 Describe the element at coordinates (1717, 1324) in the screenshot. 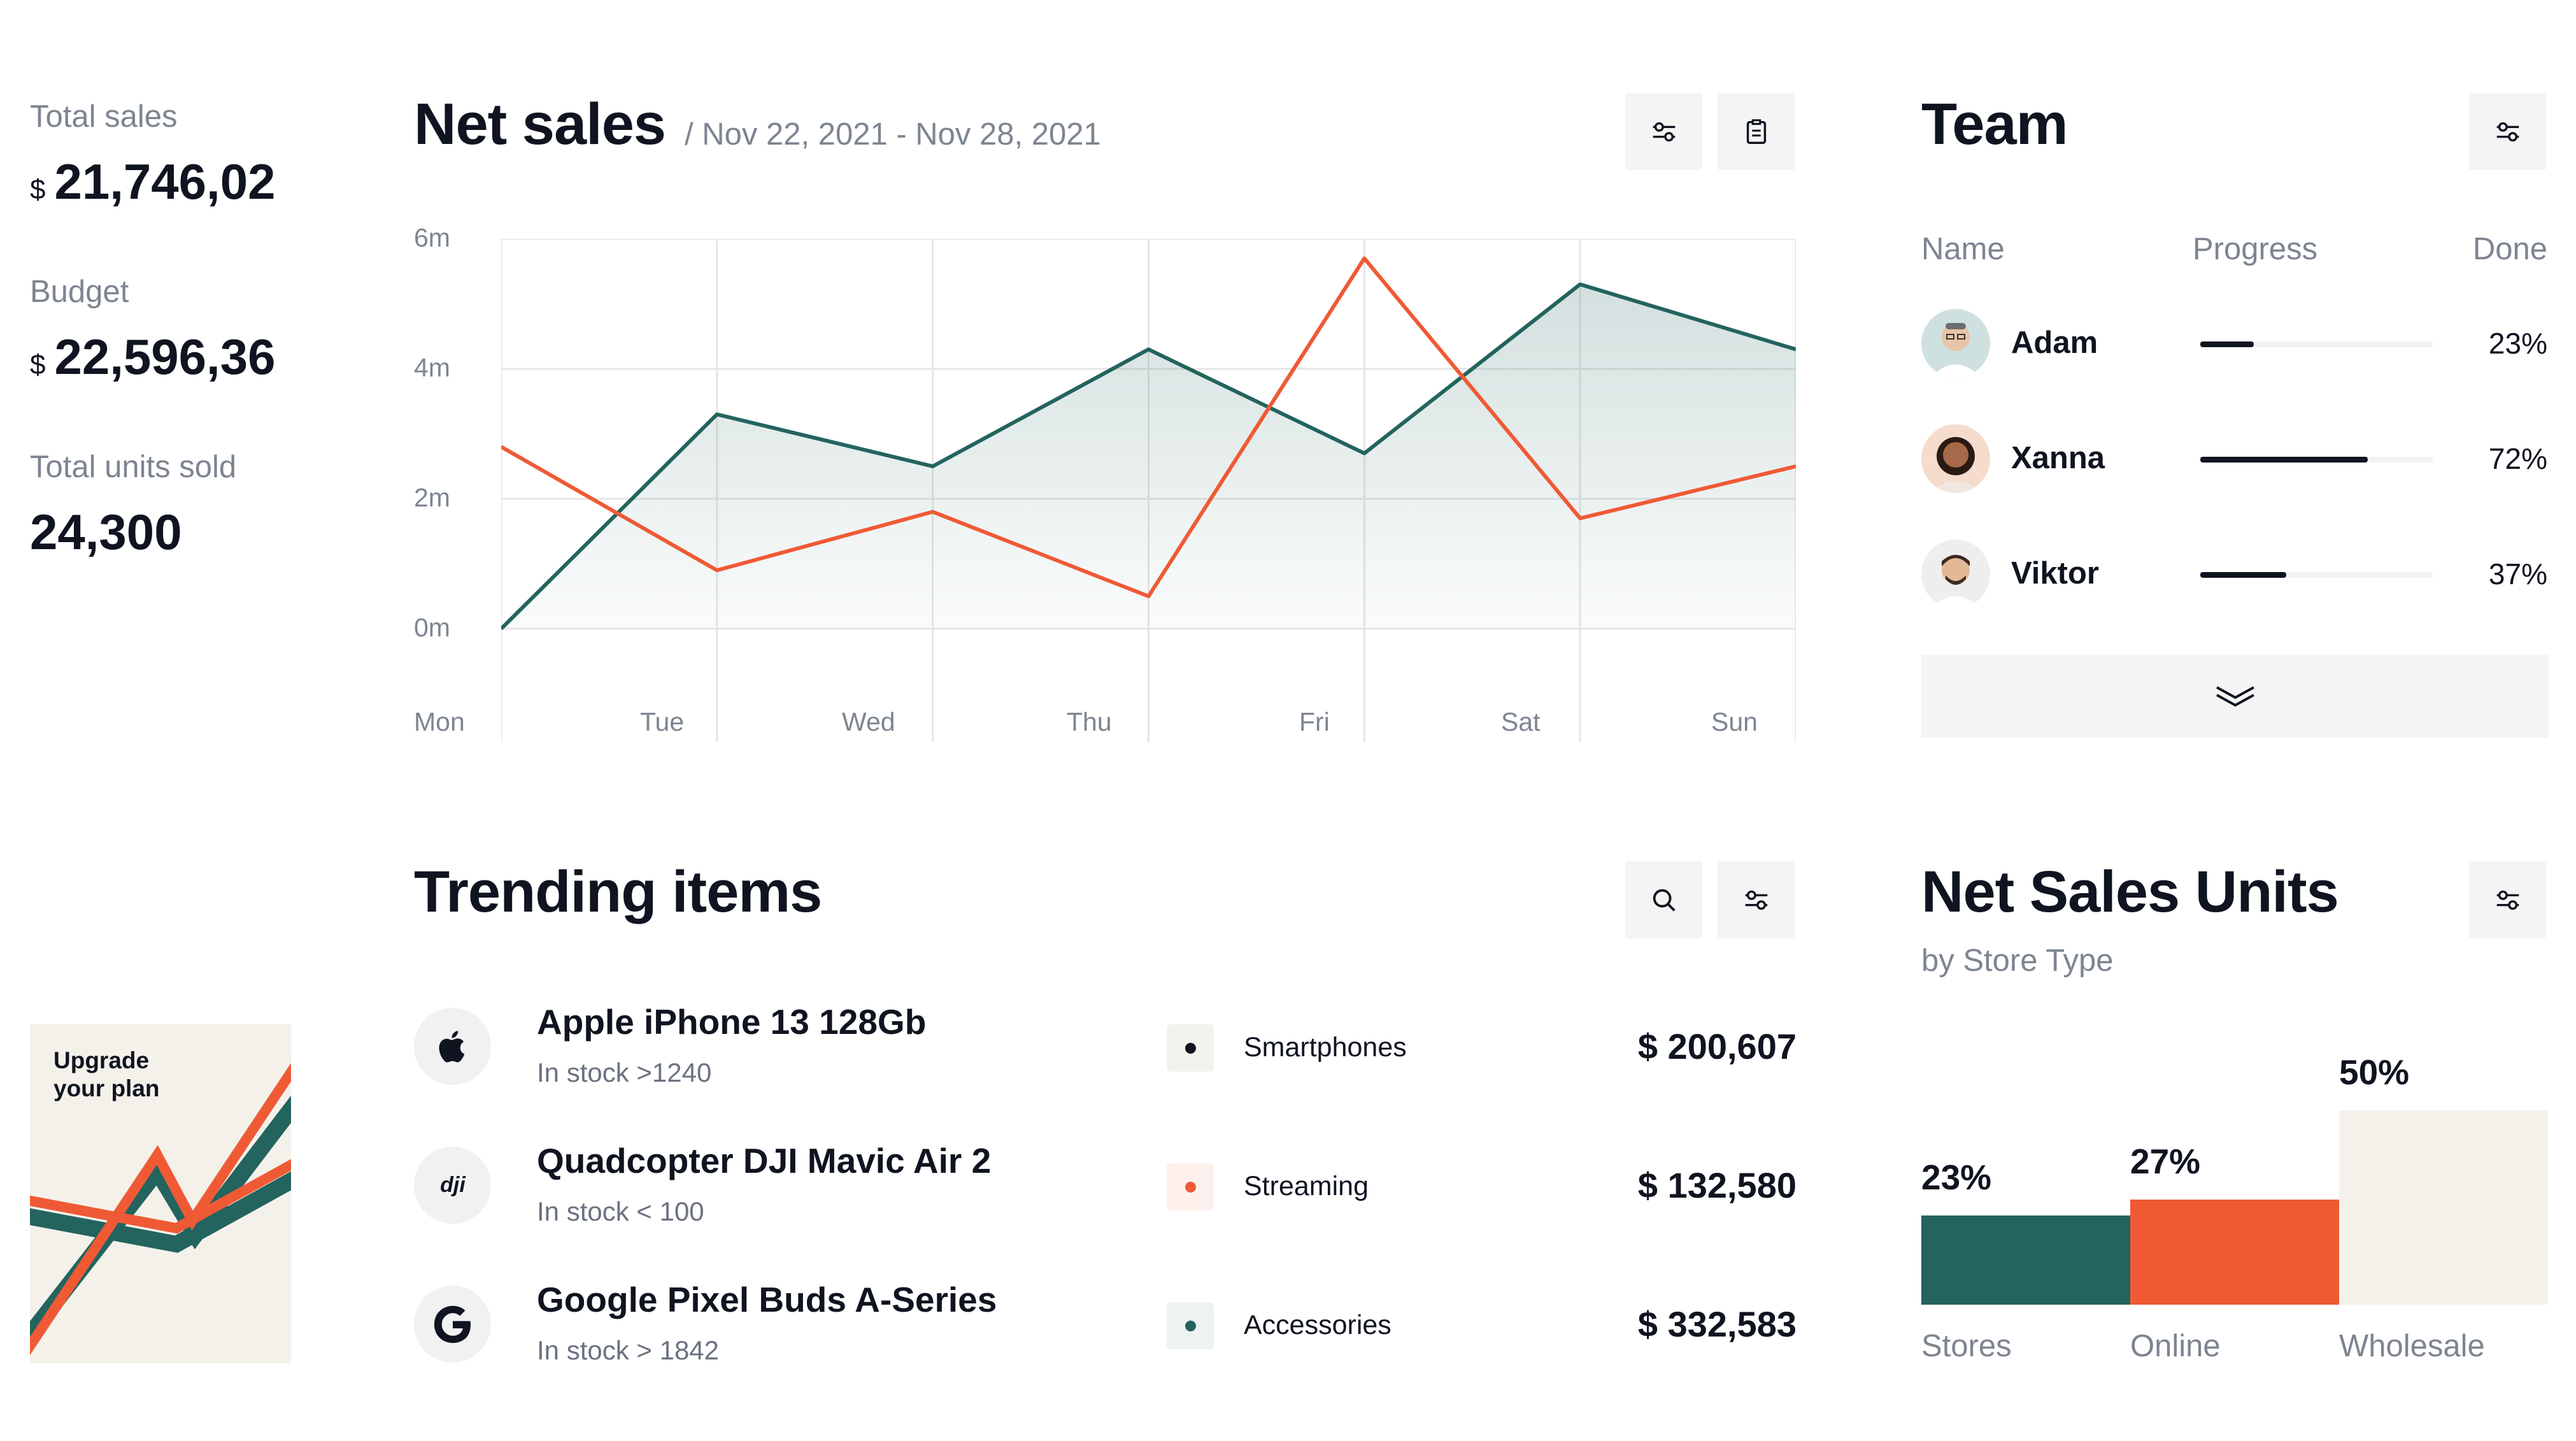

I see `item-price: $ 332,583` at that location.